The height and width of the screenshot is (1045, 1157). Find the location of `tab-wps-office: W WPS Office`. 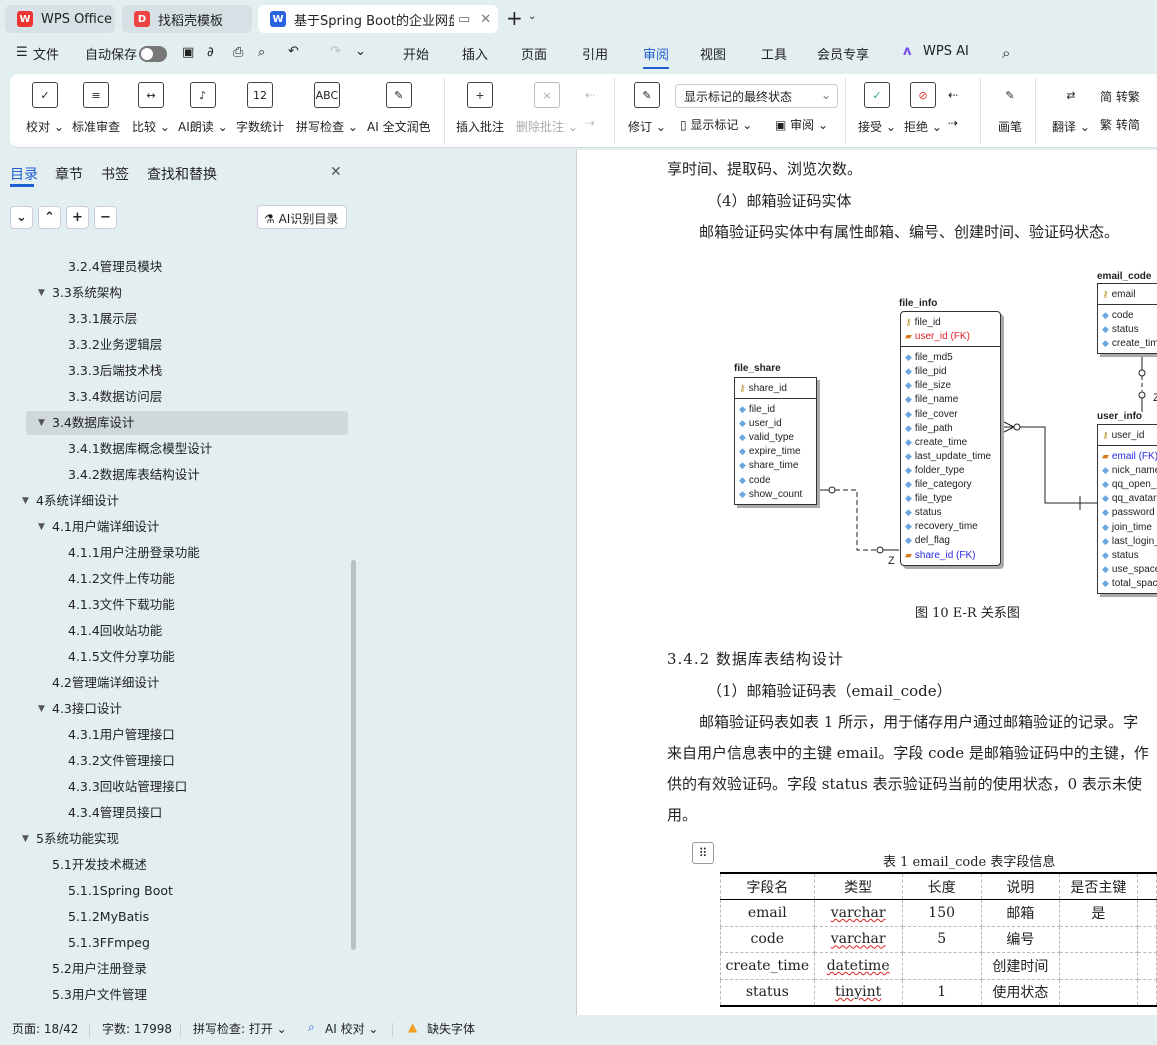

tab-wps-office: W WPS Office is located at coordinates (60, 19).